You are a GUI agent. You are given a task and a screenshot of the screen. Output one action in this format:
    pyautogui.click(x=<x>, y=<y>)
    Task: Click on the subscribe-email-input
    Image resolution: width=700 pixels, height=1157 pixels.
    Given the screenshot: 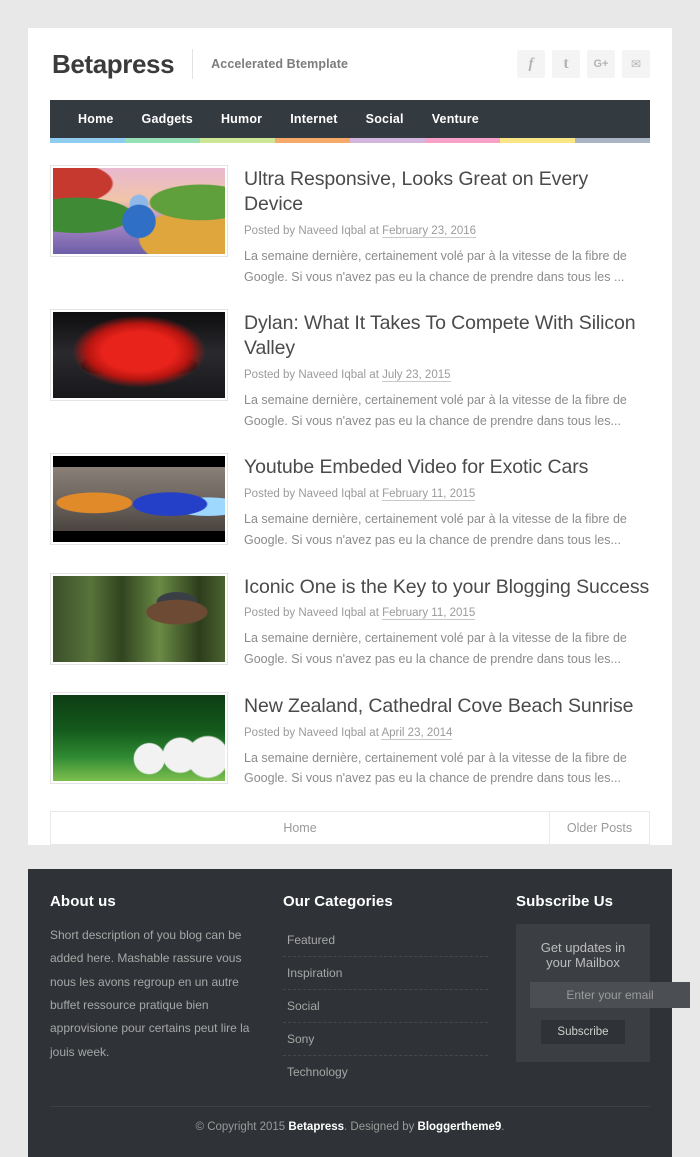 What is the action you would take?
    pyautogui.click(x=610, y=994)
    